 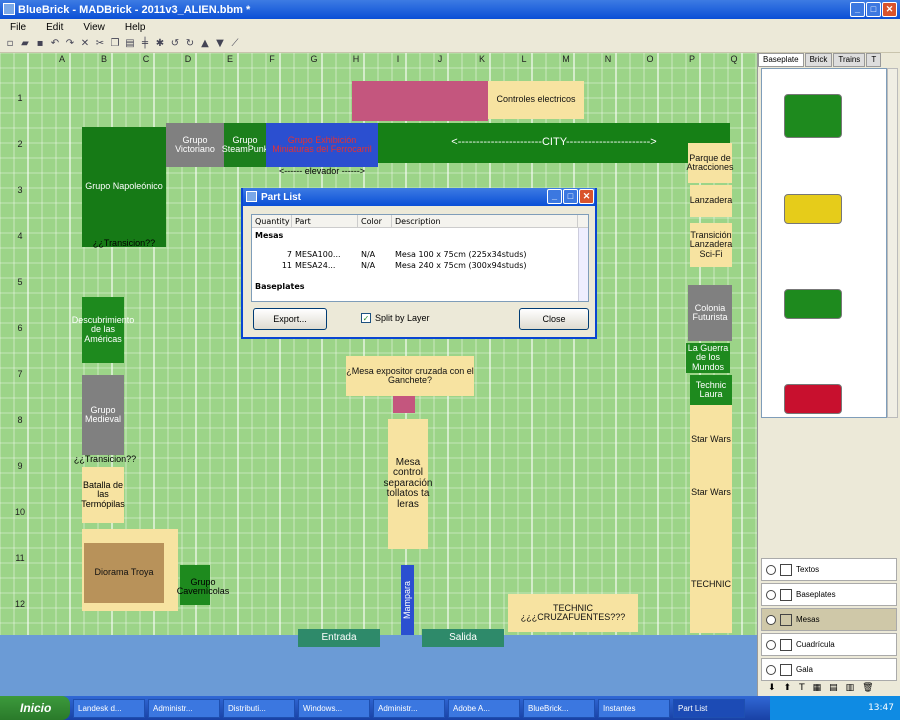 What do you see at coordinates (40, 44) in the screenshot?
I see `save-icon: ▪` at bounding box center [40, 44].